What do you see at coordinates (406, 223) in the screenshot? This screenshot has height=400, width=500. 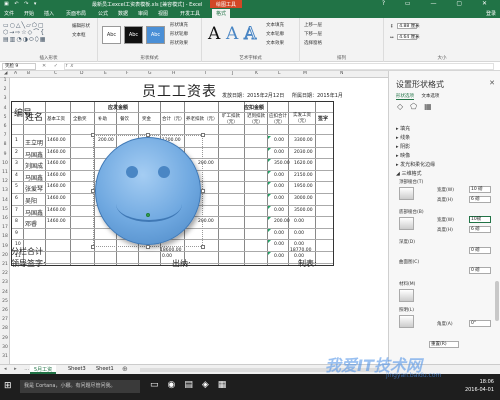 I see `bottom-bevel-picker` at bounding box center [406, 223].